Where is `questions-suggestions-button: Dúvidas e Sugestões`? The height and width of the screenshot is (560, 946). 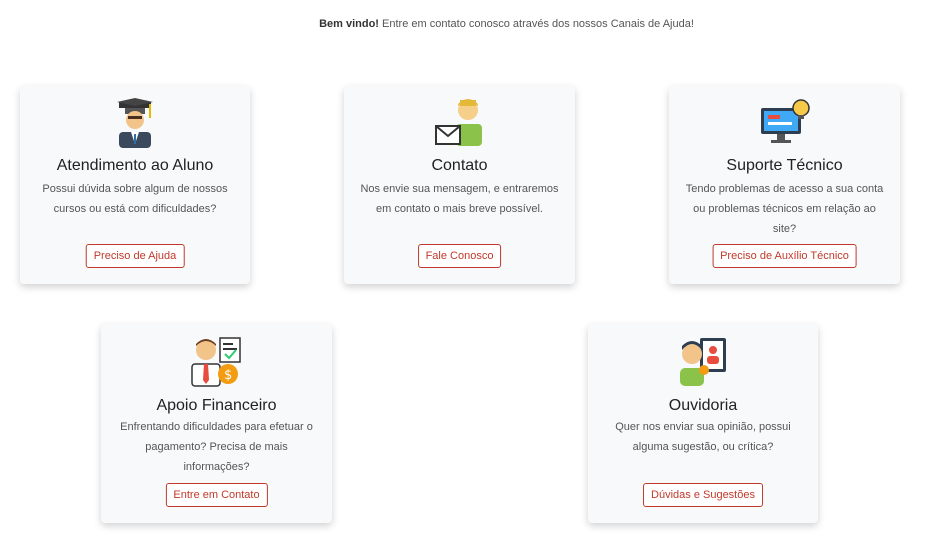
questions-suggestions-button: Dúvidas e Sugestões is located at coordinates (703, 495).